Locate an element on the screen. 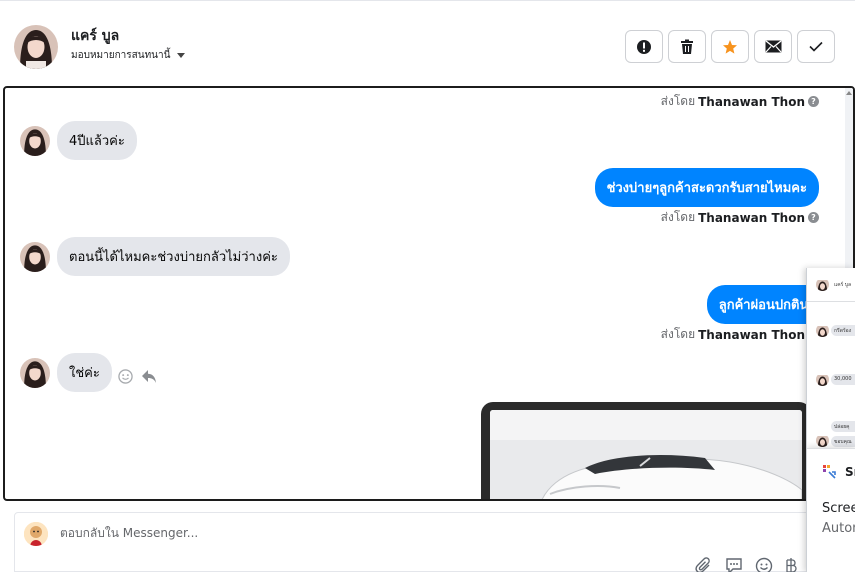 The image size is (855, 572). star-button is located at coordinates (730, 46).